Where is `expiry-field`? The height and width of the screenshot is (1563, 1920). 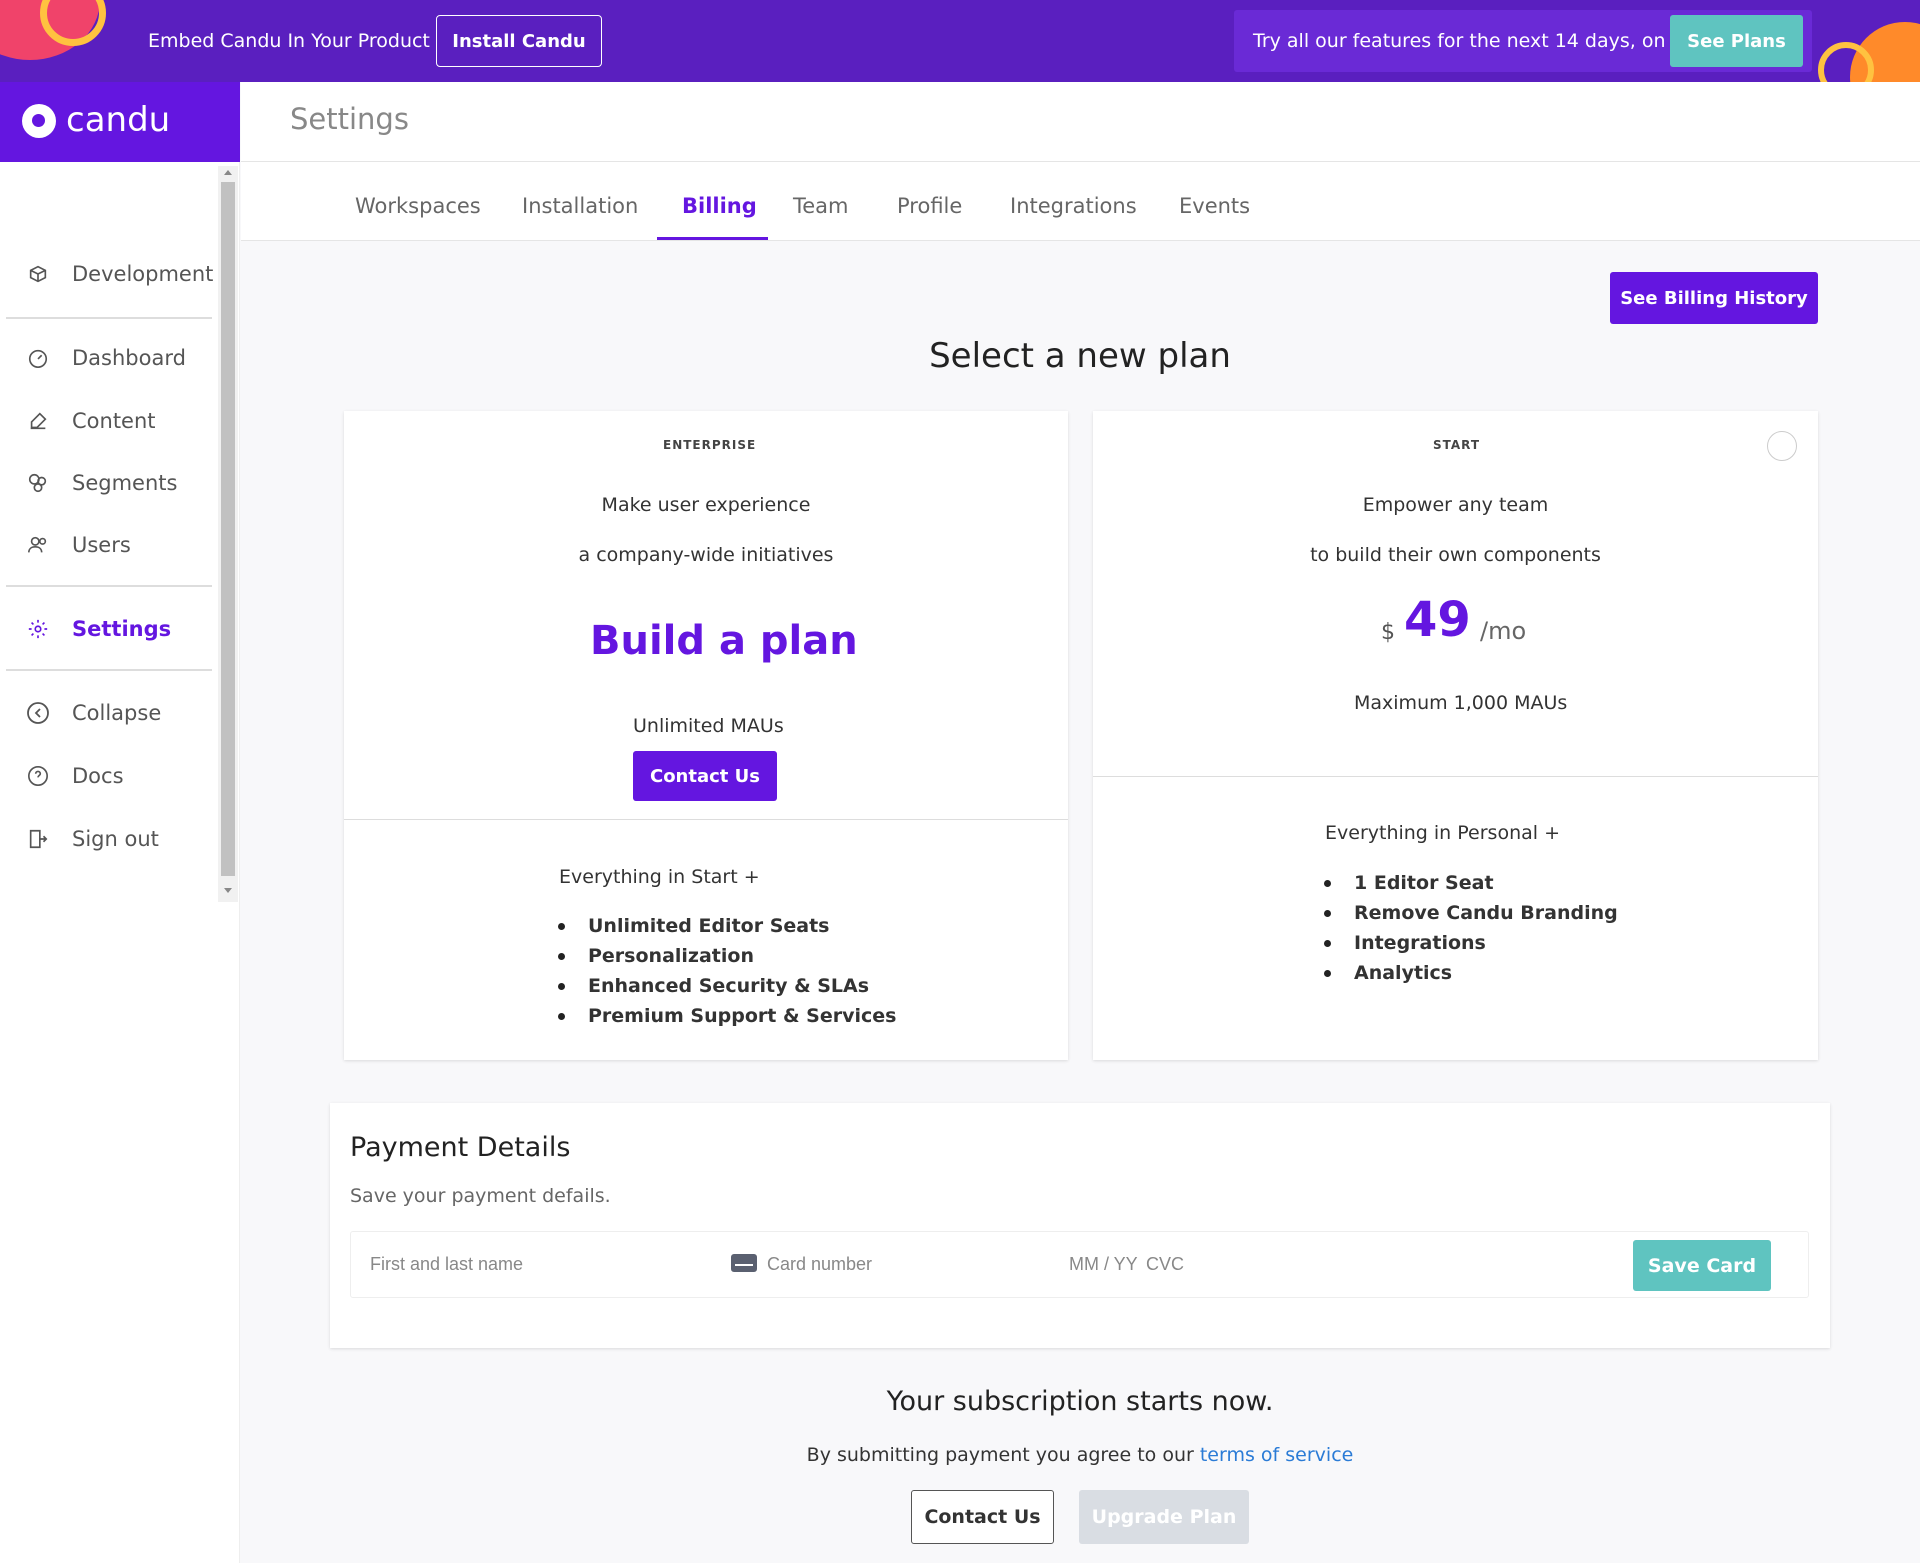 expiry-field is located at coordinates (1106, 1264).